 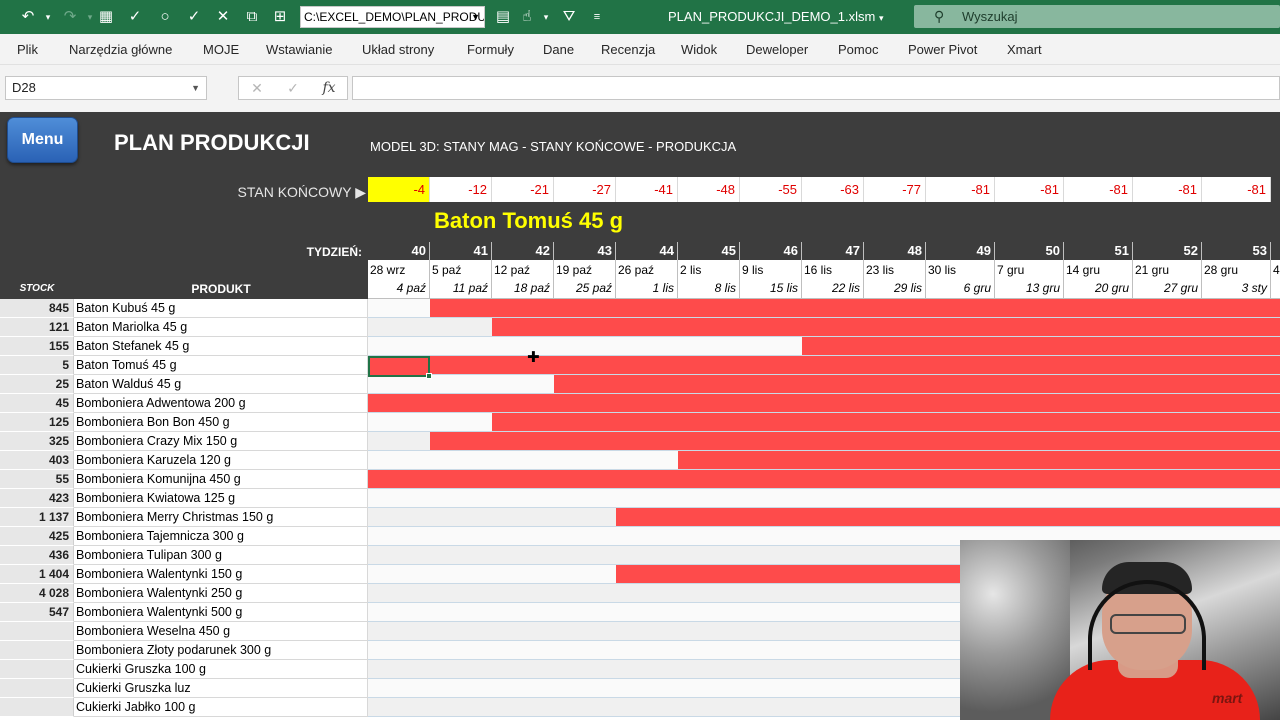 I want to click on stock-cell: 5, so click(x=37, y=365).